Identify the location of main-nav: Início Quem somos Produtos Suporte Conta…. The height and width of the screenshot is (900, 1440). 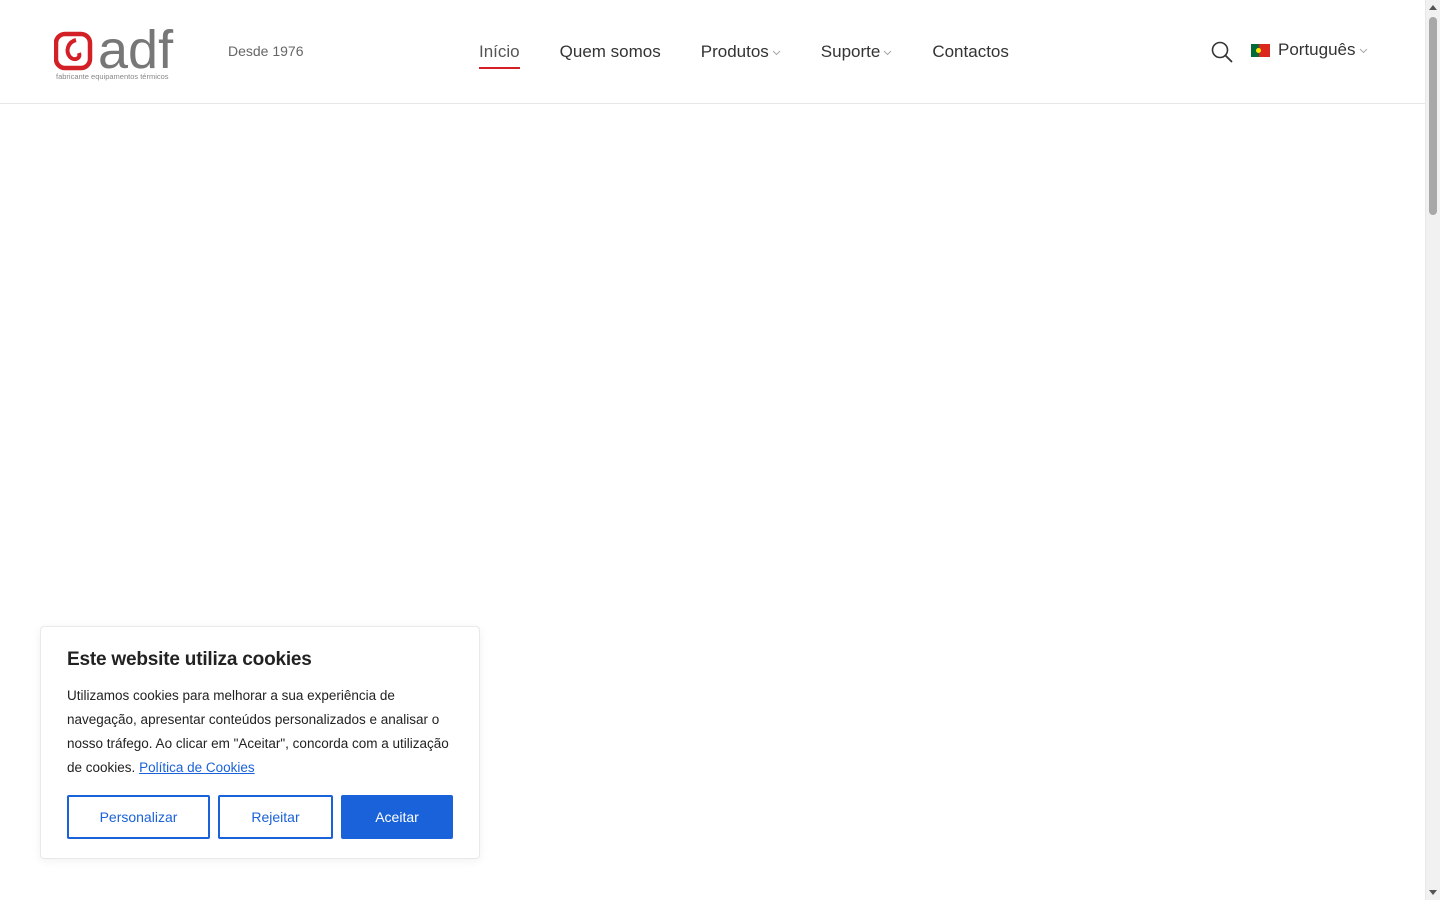
(764, 54).